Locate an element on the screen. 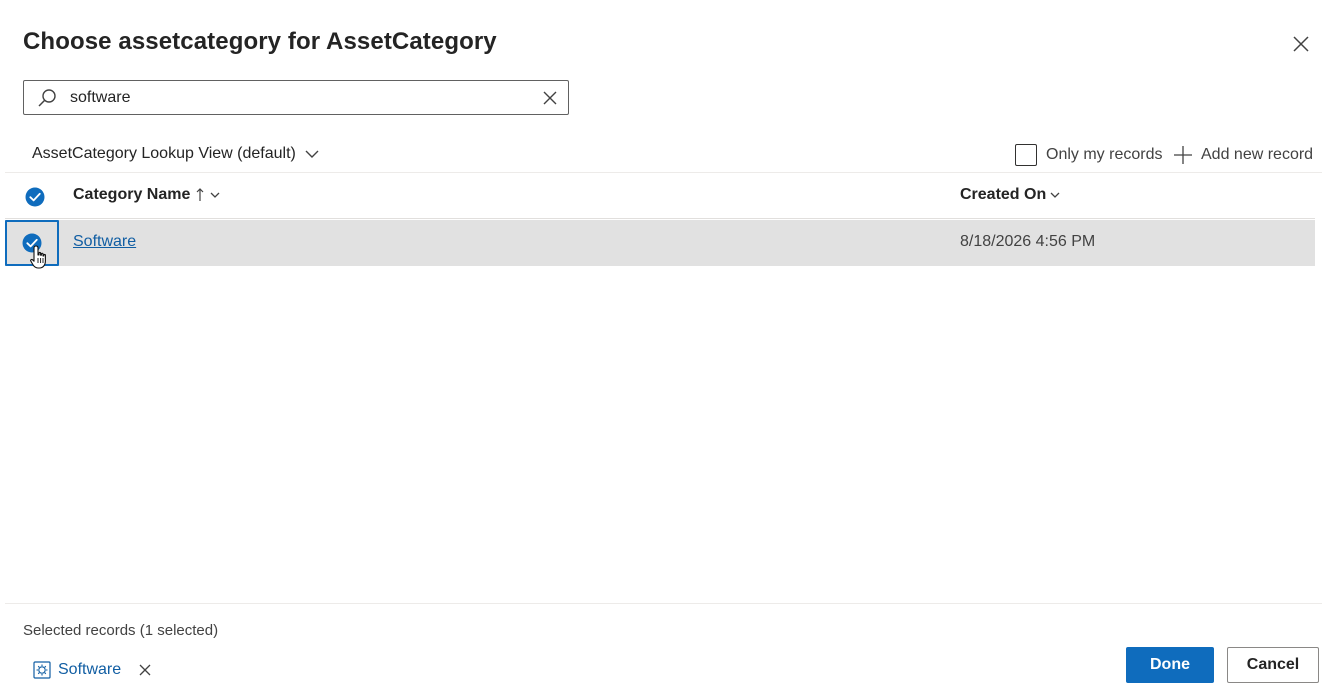 This screenshot has width=1322, height=695. plus-icon is located at coordinates (1183, 155).